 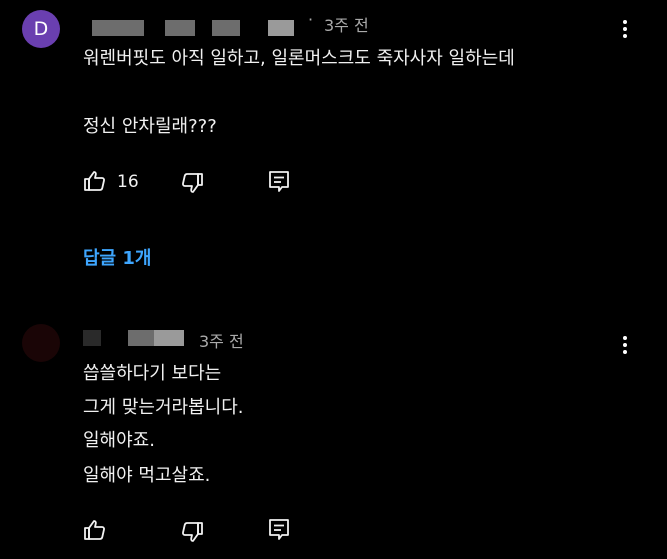 I want to click on avatar: D, so click(x=41, y=29).